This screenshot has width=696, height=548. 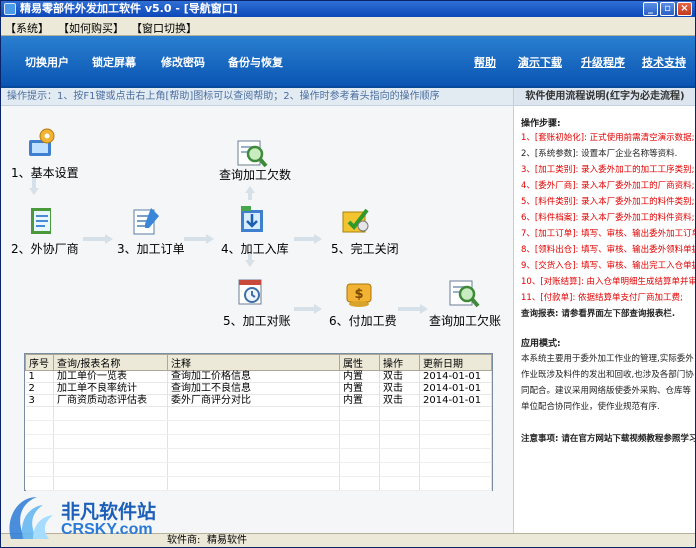 I want to click on cell-name: 加工单价一览表, so click(x=110, y=376).